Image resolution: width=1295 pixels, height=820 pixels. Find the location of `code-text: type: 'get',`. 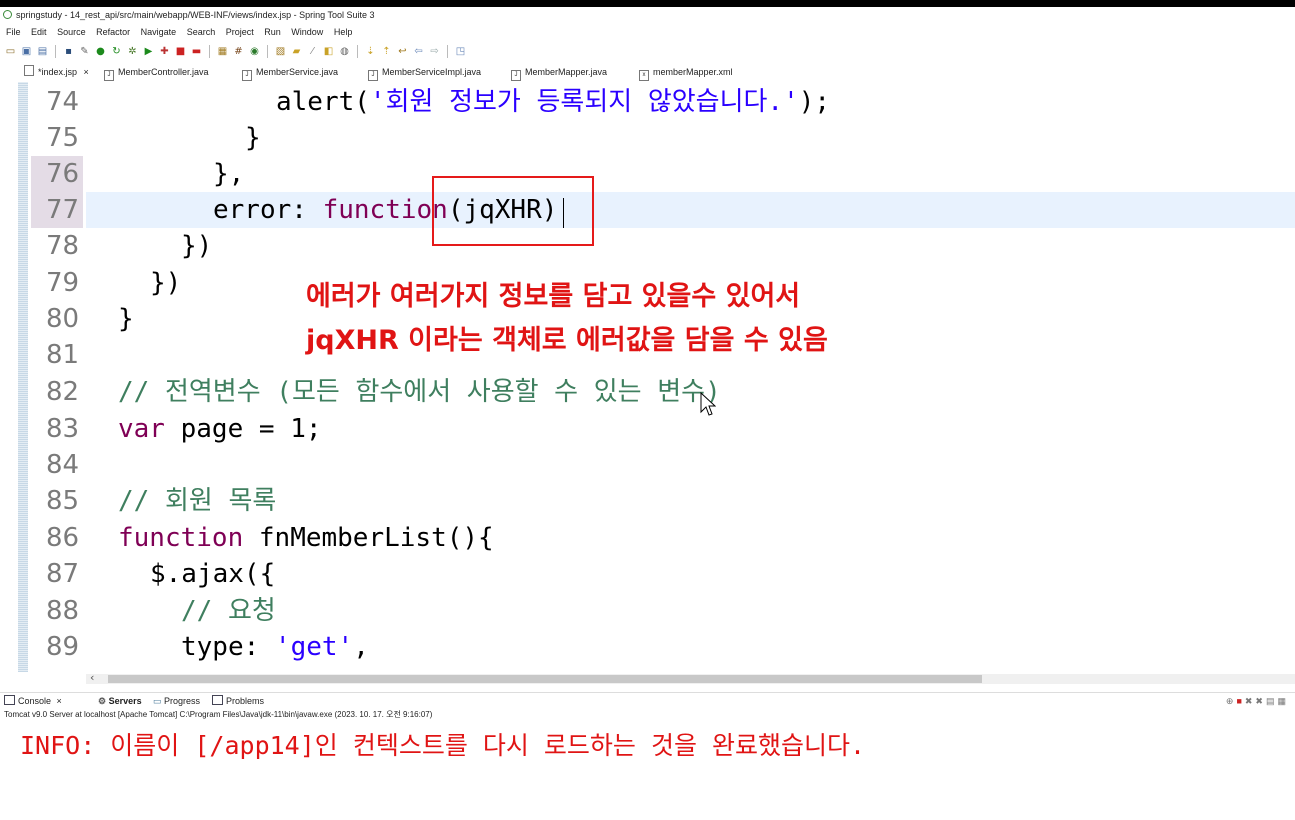

code-text: type: 'get', is located at coordinates (275, 647).